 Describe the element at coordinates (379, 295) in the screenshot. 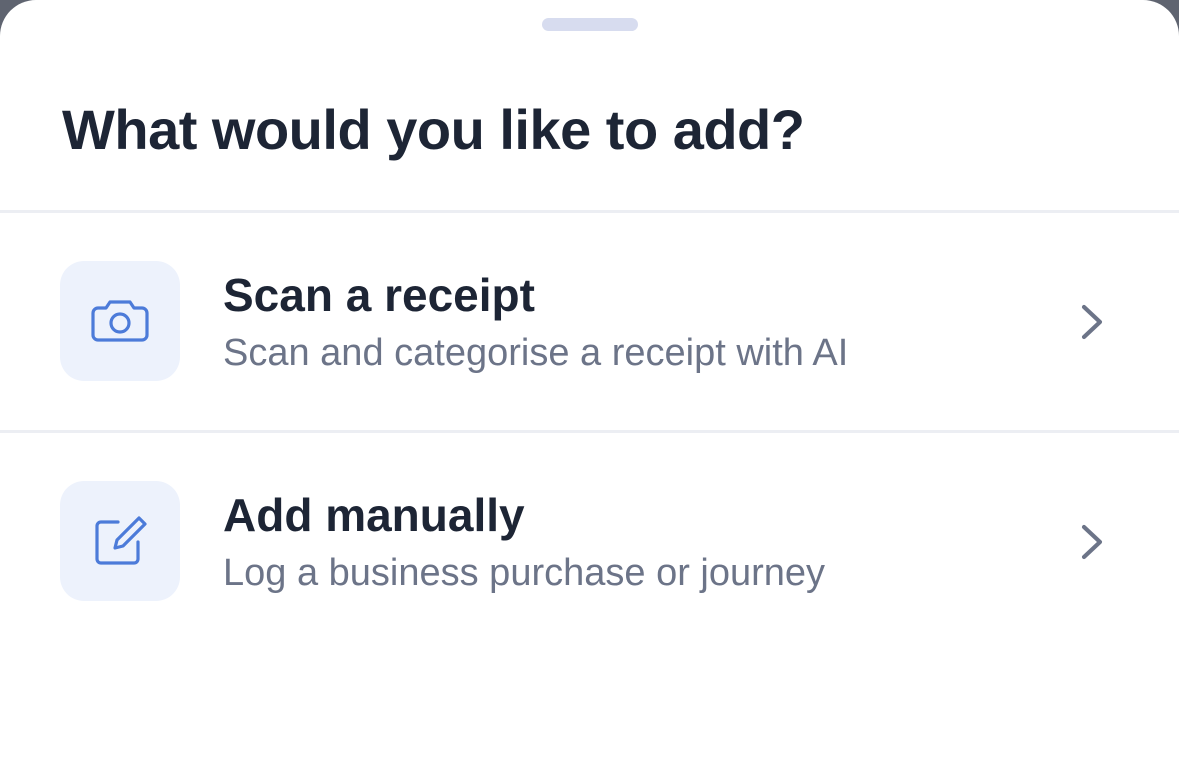

I see `scan-receipt-title: Scan a receipt` at that location.